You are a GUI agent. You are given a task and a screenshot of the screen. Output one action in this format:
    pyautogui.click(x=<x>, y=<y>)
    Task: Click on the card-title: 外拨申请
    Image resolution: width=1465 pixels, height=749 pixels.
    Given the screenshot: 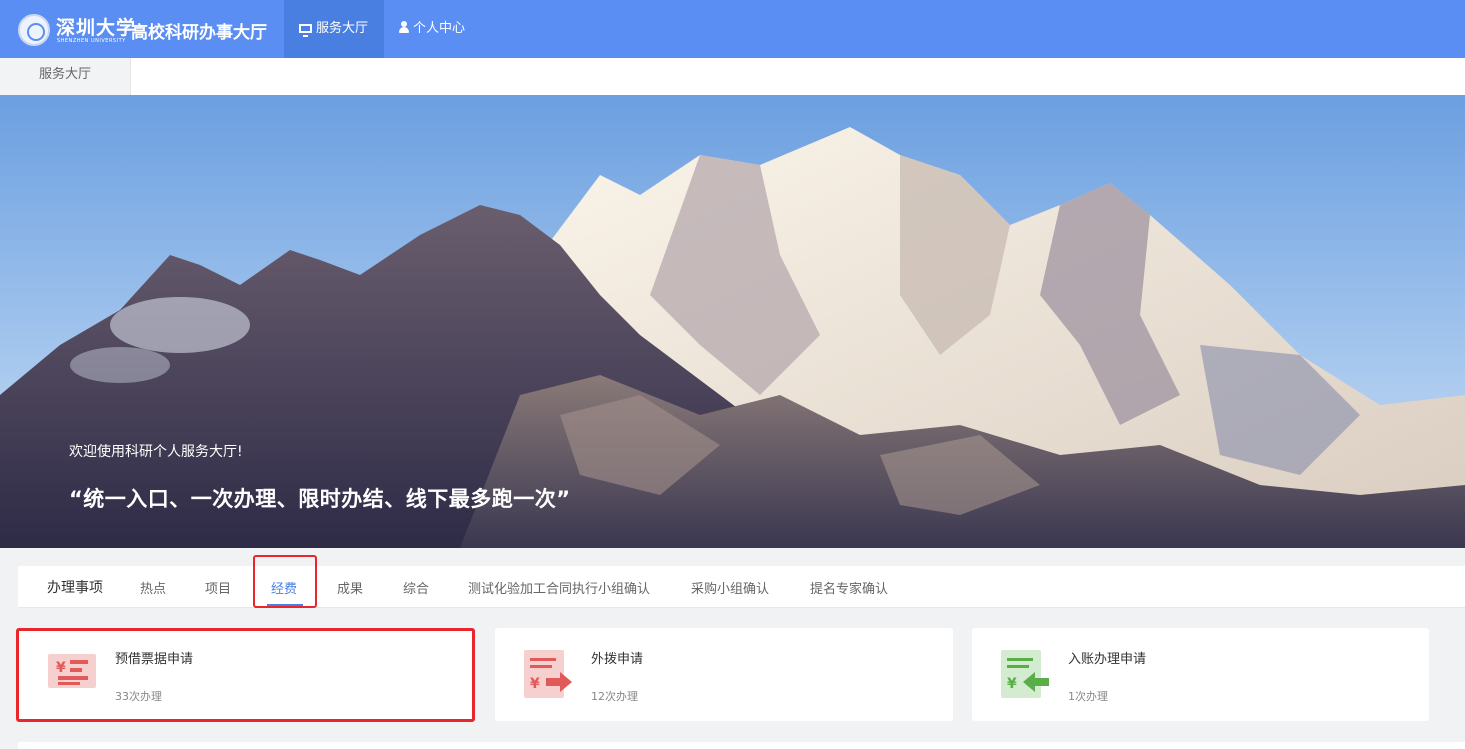 What is the action you would take?
    pyautogui.click(x=617, y=659)
    